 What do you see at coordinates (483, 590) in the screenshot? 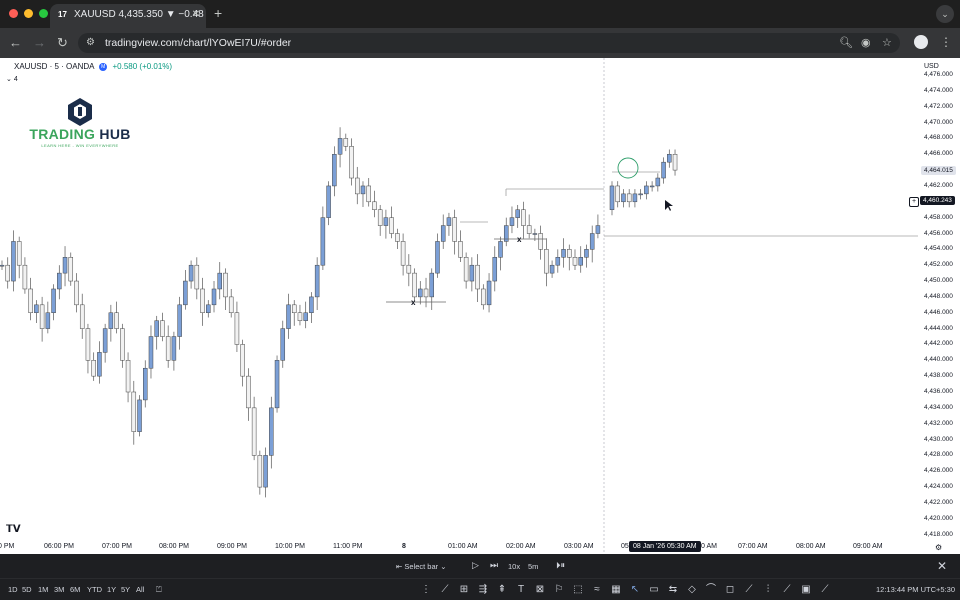
I see `fib-icon: ⇶` at bounding box center [483, 590].